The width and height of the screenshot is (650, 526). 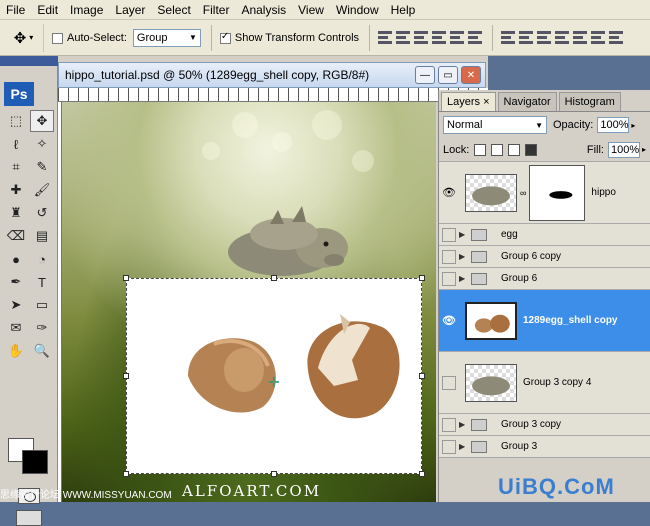 I want to click on close-icon: ✕, so click(x=471, y=75).